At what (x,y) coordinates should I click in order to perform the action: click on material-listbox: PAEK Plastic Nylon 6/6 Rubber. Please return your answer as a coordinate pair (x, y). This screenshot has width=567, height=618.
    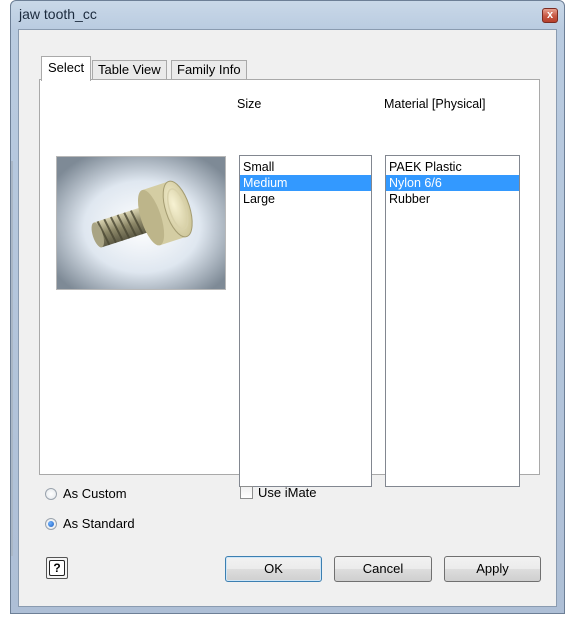
    Looking at the image, I should click on (452, 321).